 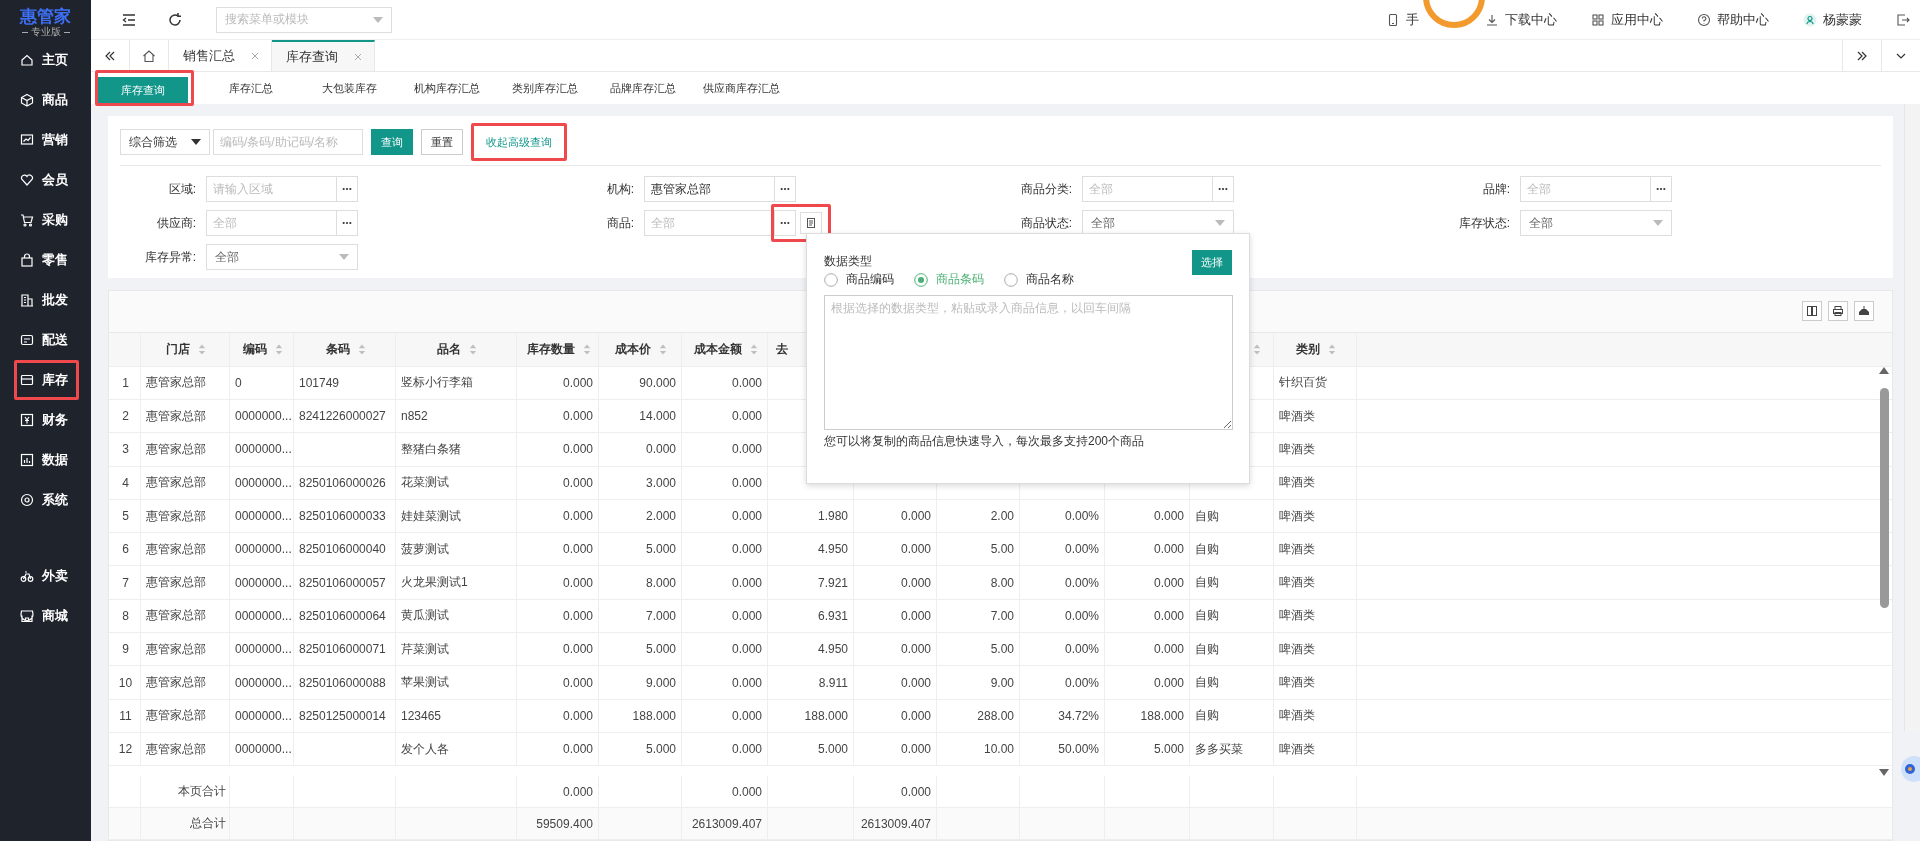 What do you see at coordinates (165, 142) in the screenshot?
I see `filter-mode-select: 综合筛选` at bounding box center [165, 142].